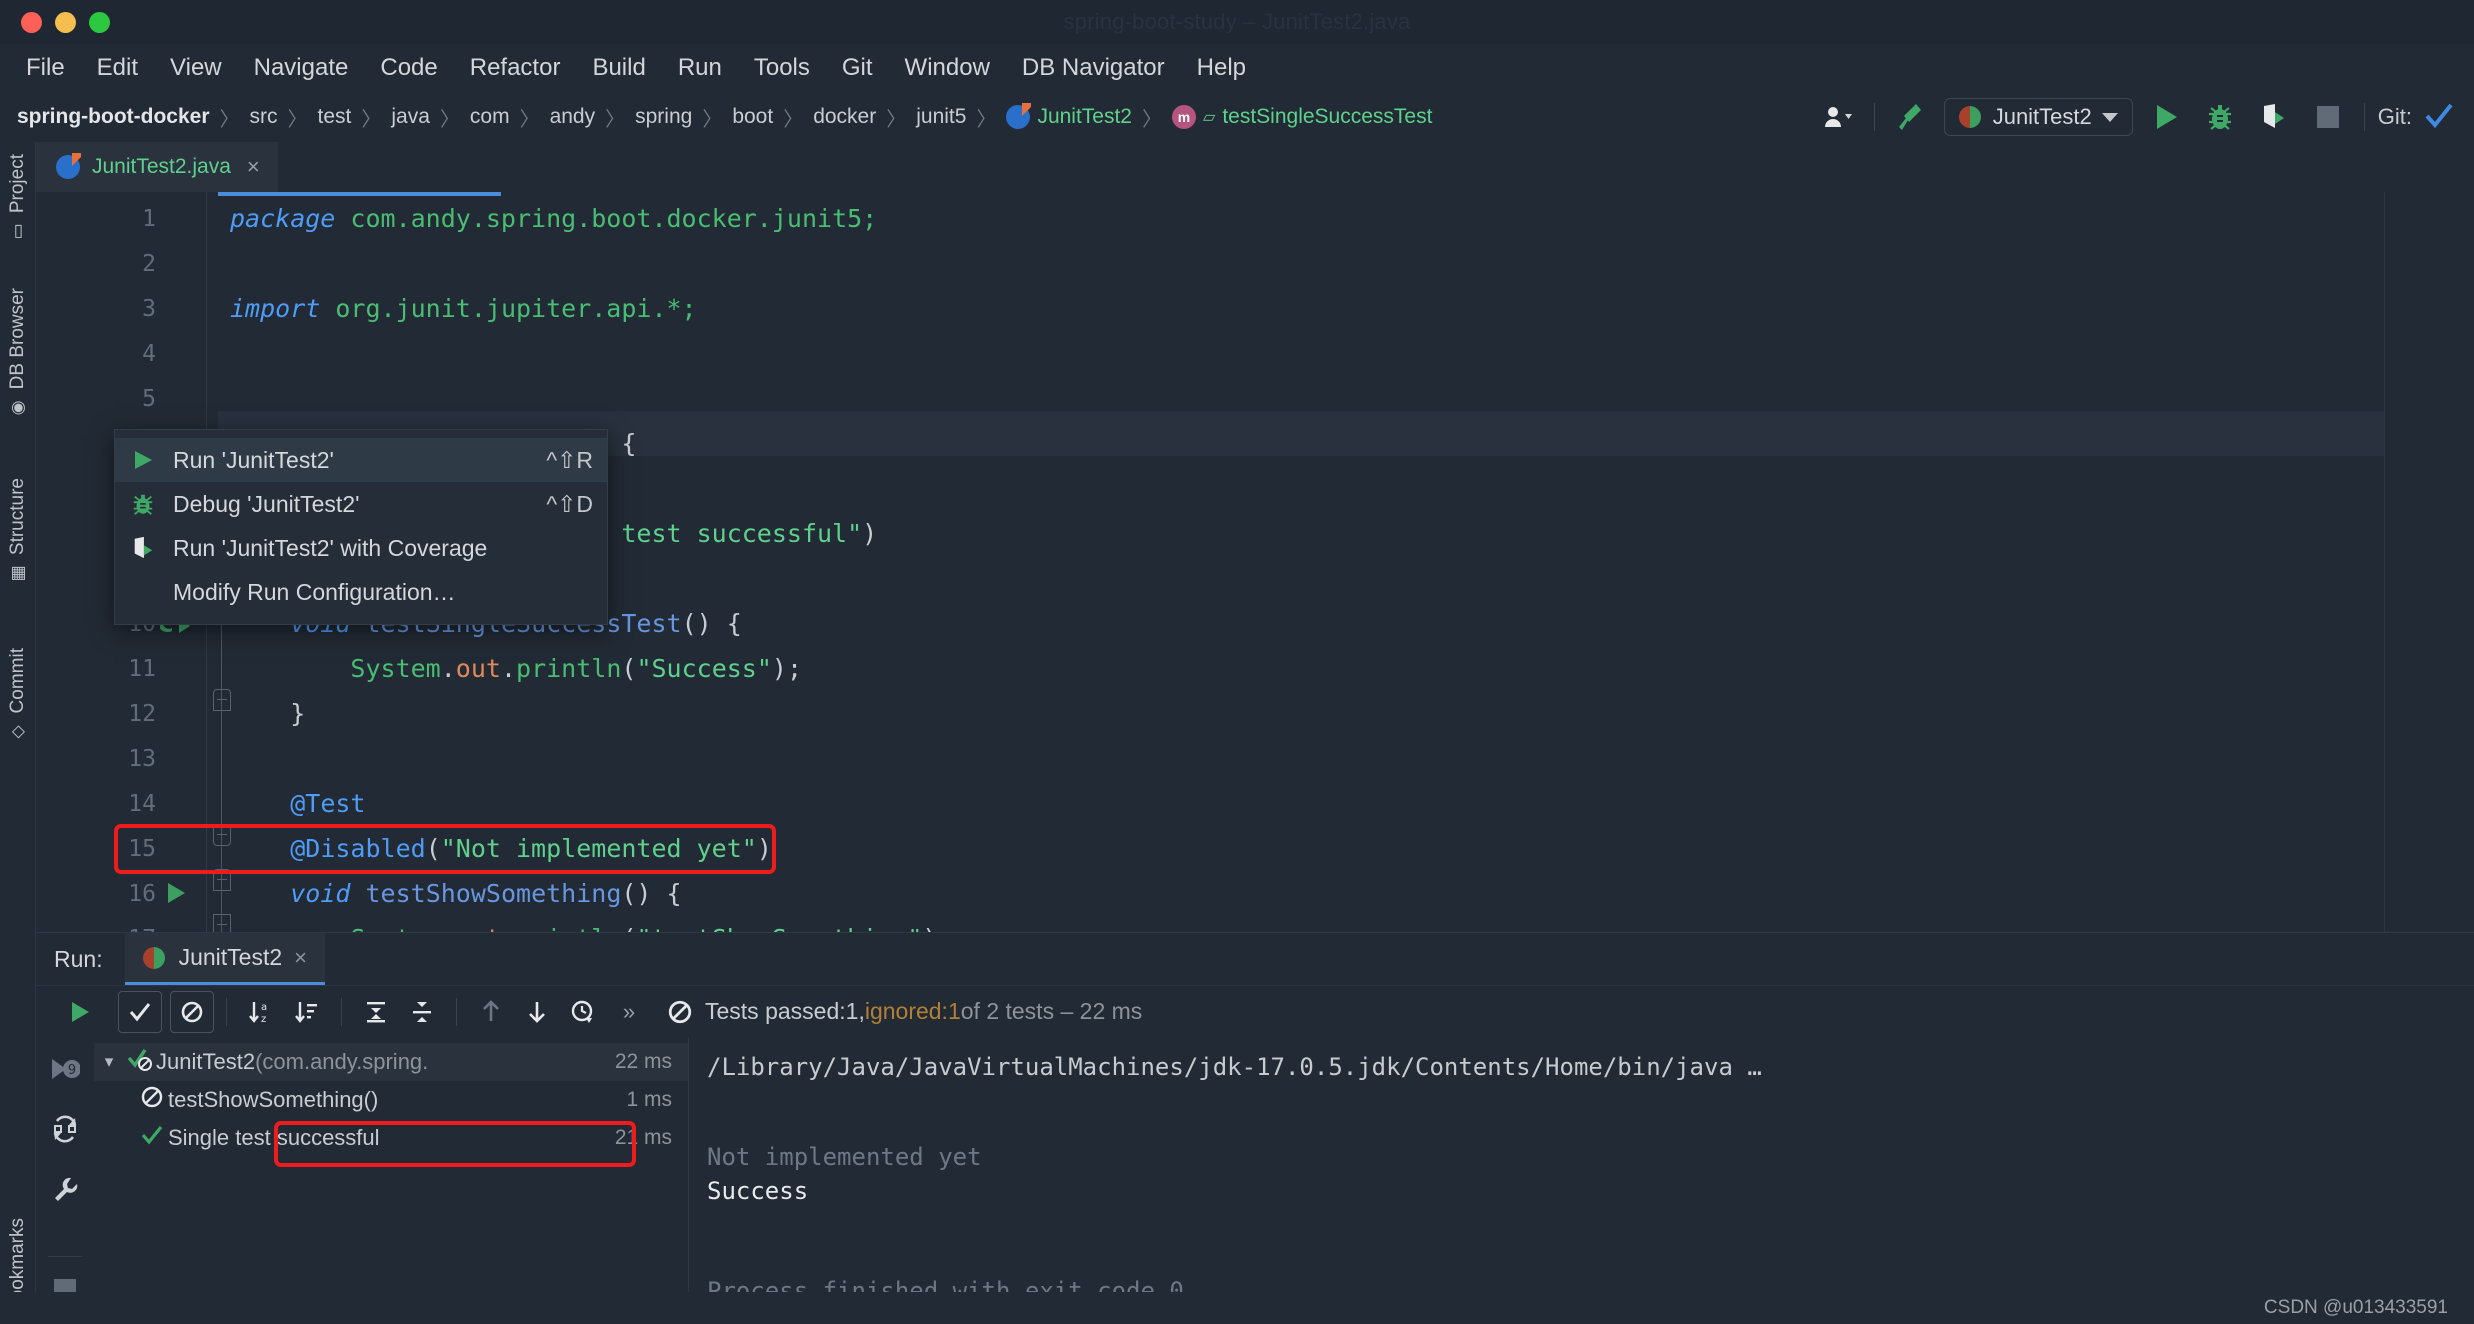  I want to click on more-options-button: », so click(629, 1012).